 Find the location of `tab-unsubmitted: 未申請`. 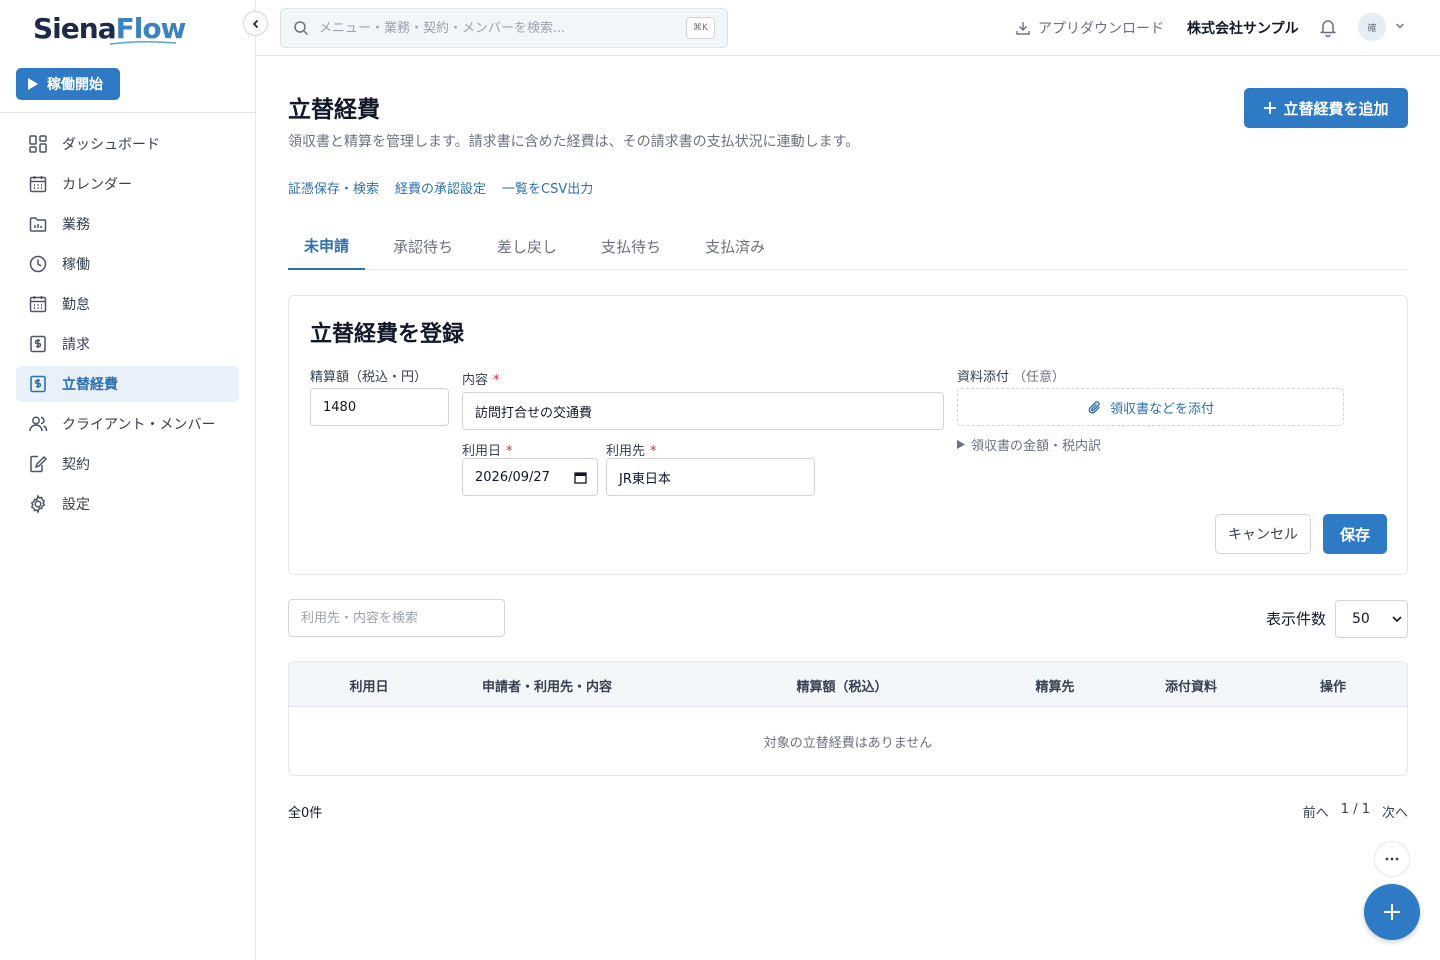

tab-unsubmitted: 未申請 is located at coordinates (327, 246).